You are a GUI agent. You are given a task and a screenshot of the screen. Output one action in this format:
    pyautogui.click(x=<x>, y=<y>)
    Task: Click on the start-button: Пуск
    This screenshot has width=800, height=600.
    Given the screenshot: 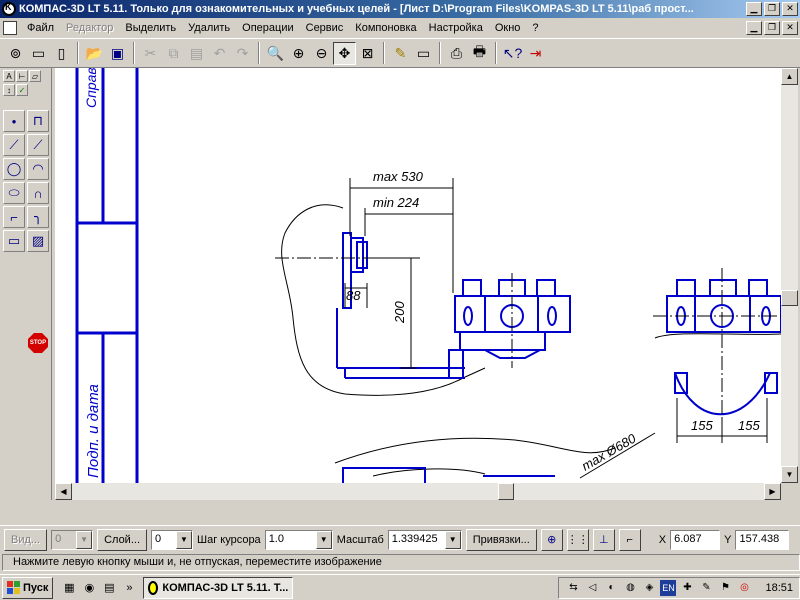 What is the action you would take?
    pyautogui.click(x=28, y=587)
    